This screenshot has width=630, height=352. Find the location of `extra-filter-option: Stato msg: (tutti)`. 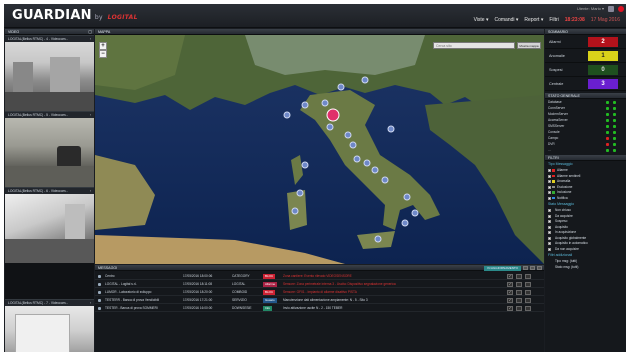

extra-filter-option: Stato msg: (tutti) is located at coordinates (585, 268).